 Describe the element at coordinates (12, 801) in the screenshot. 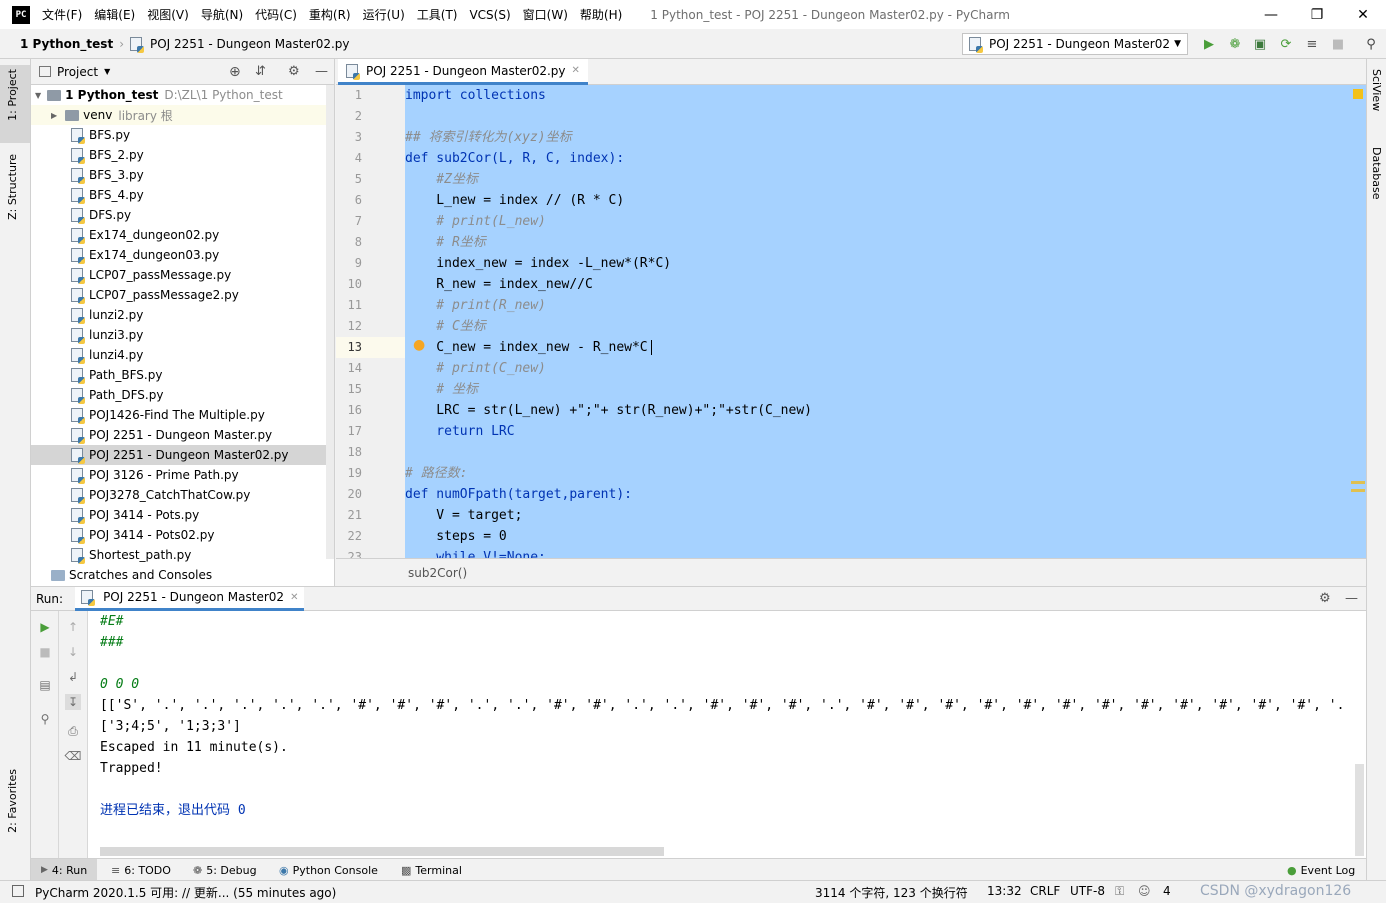

I see `tab-favorites: 2: Favorites` at that location.